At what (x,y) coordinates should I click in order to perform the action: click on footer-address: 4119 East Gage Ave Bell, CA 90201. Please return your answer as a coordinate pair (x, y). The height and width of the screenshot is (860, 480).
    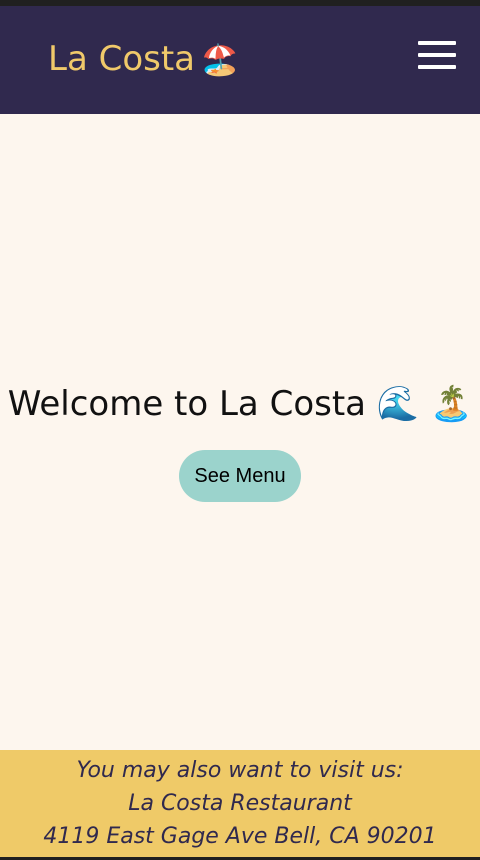
    Looking at the image, I should click on (240, 836).